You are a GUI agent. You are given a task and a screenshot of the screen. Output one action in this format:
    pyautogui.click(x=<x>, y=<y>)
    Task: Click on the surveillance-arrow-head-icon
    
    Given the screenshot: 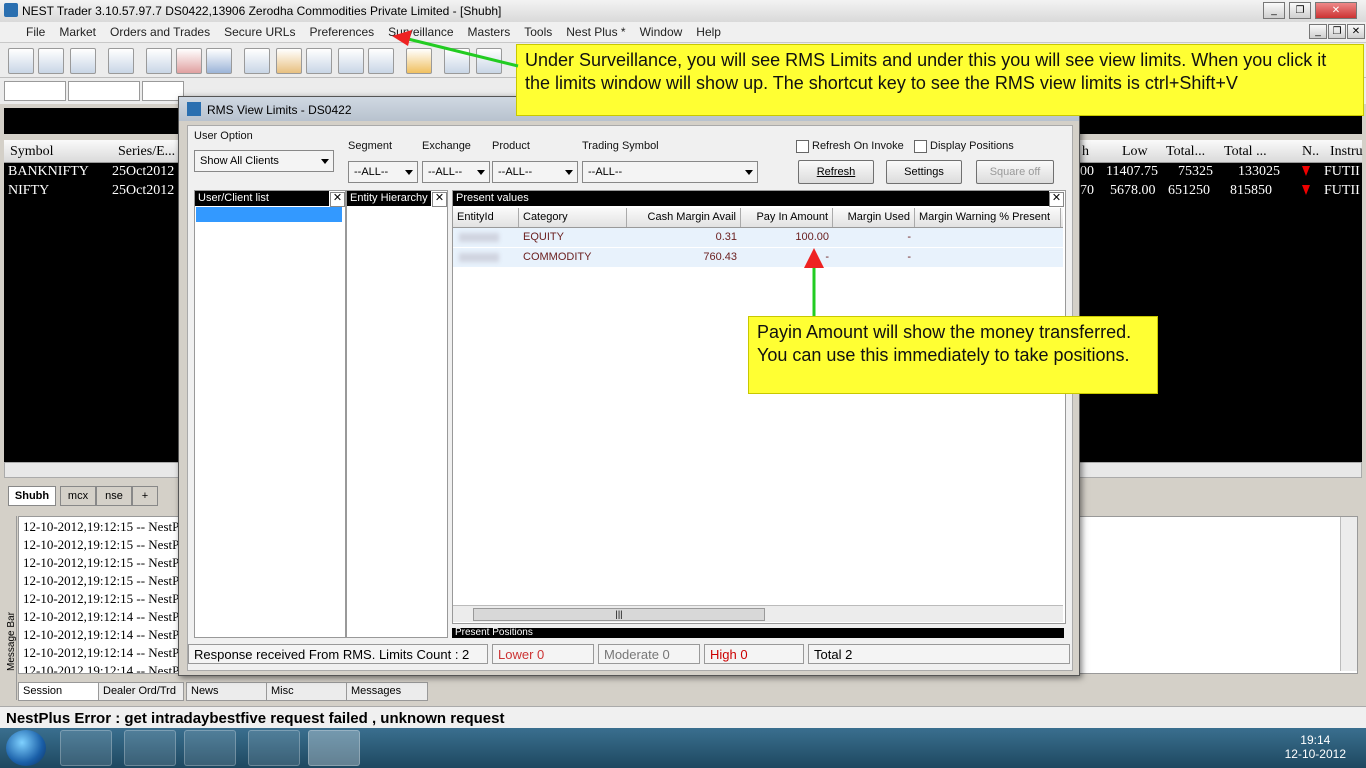 What is the action you would take?
    pyautogui.click(x=402, y=38)
    